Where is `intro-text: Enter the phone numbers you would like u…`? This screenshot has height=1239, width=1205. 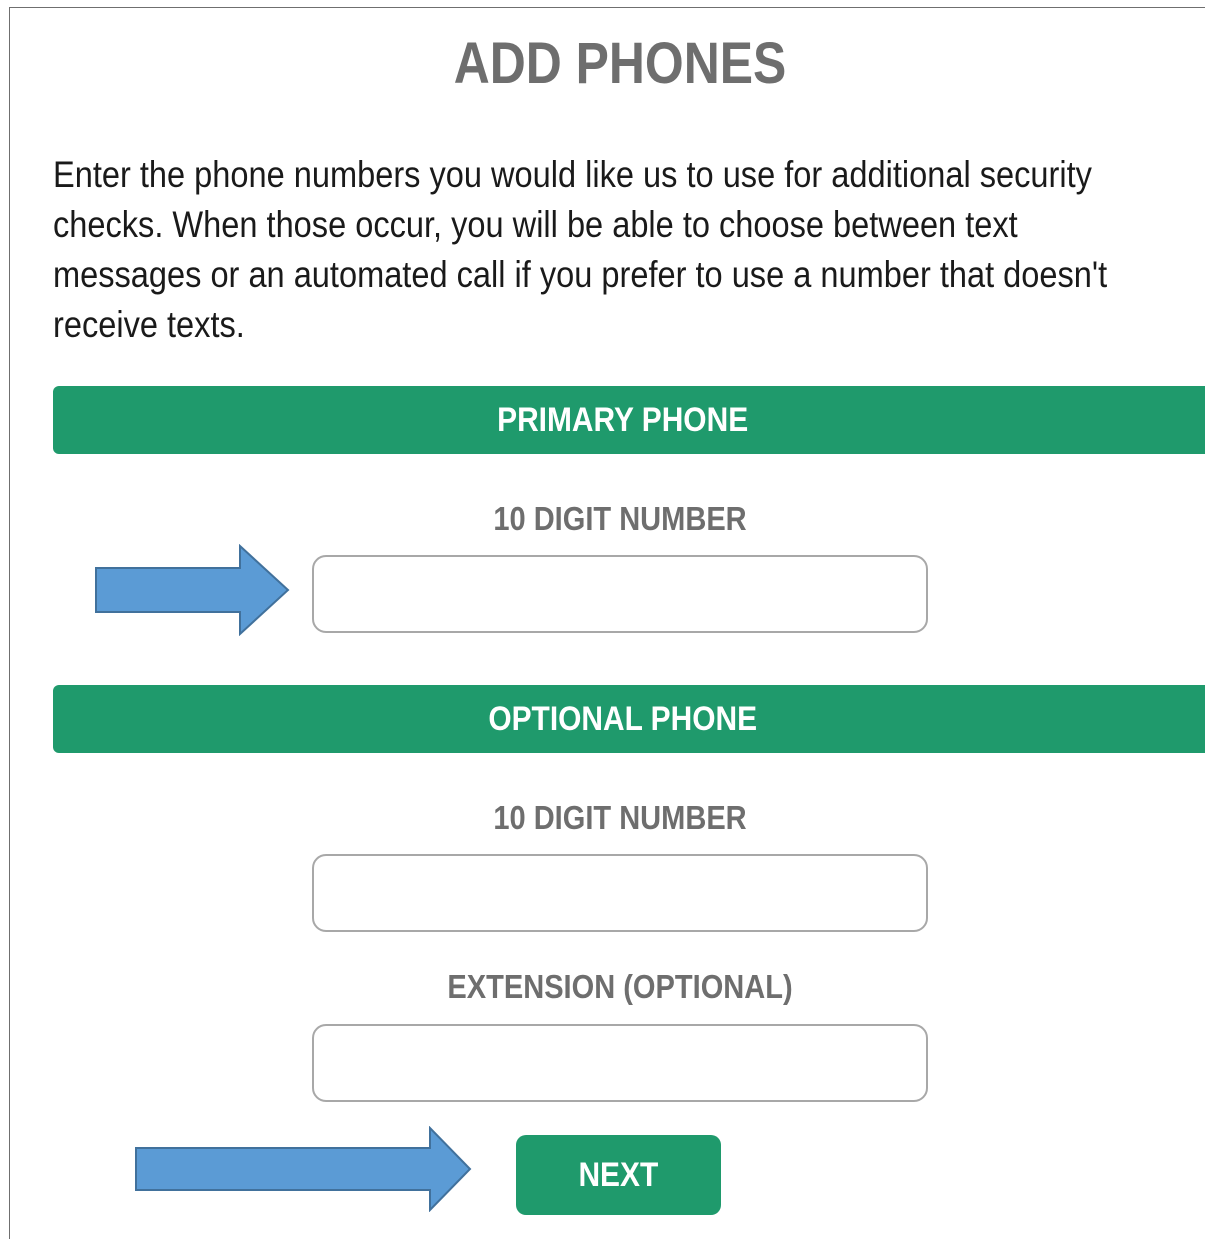
intro-text: Enter the phone numbers you would like u… is located at coordinates (580, 249).